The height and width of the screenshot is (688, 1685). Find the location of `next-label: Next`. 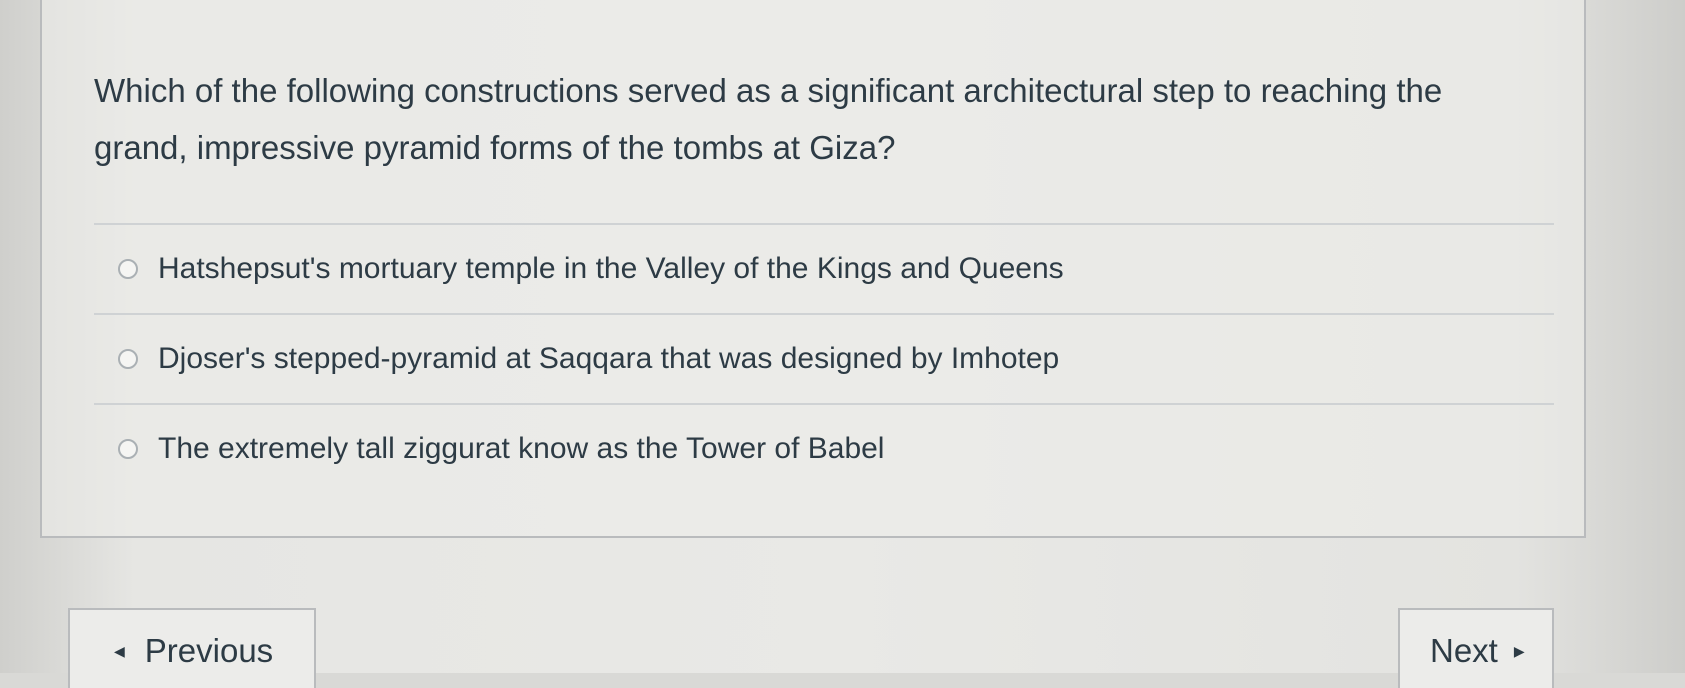

next-label: Next is located at coordinates (1464, 650).